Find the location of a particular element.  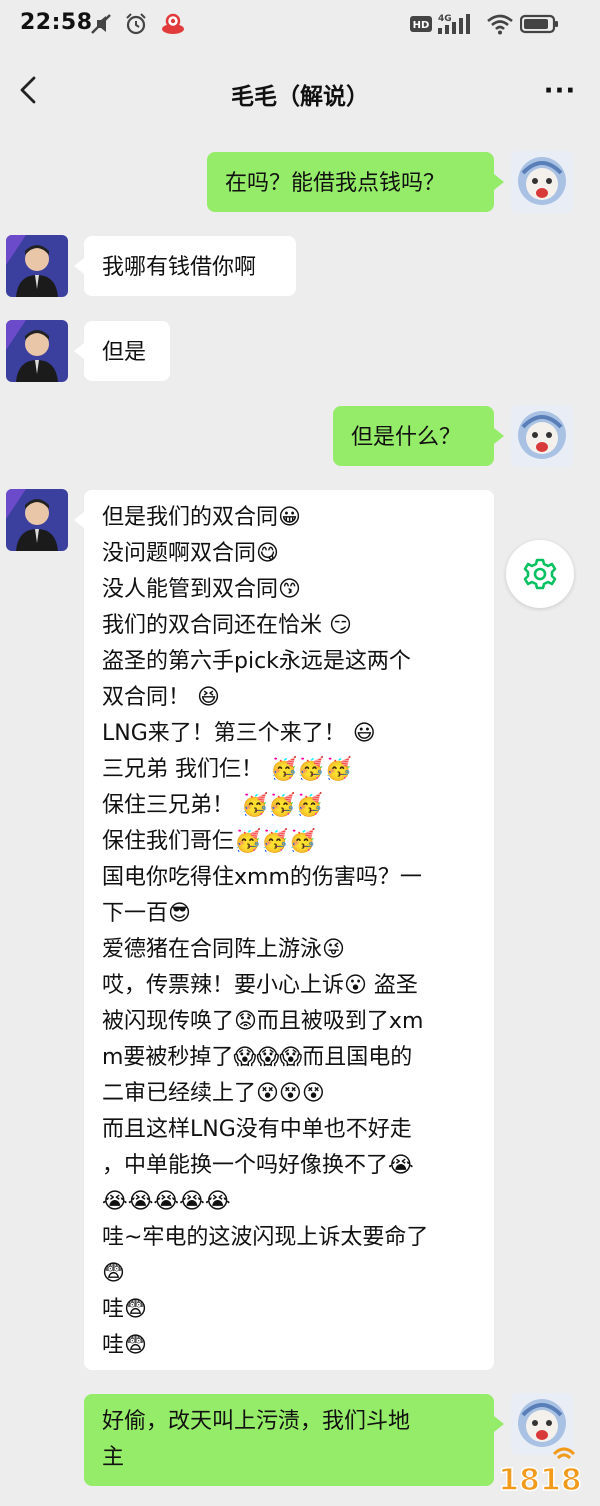

message-line: ，中单能换一个吗好像换不了😭 is located at coordinates (258, 1165).